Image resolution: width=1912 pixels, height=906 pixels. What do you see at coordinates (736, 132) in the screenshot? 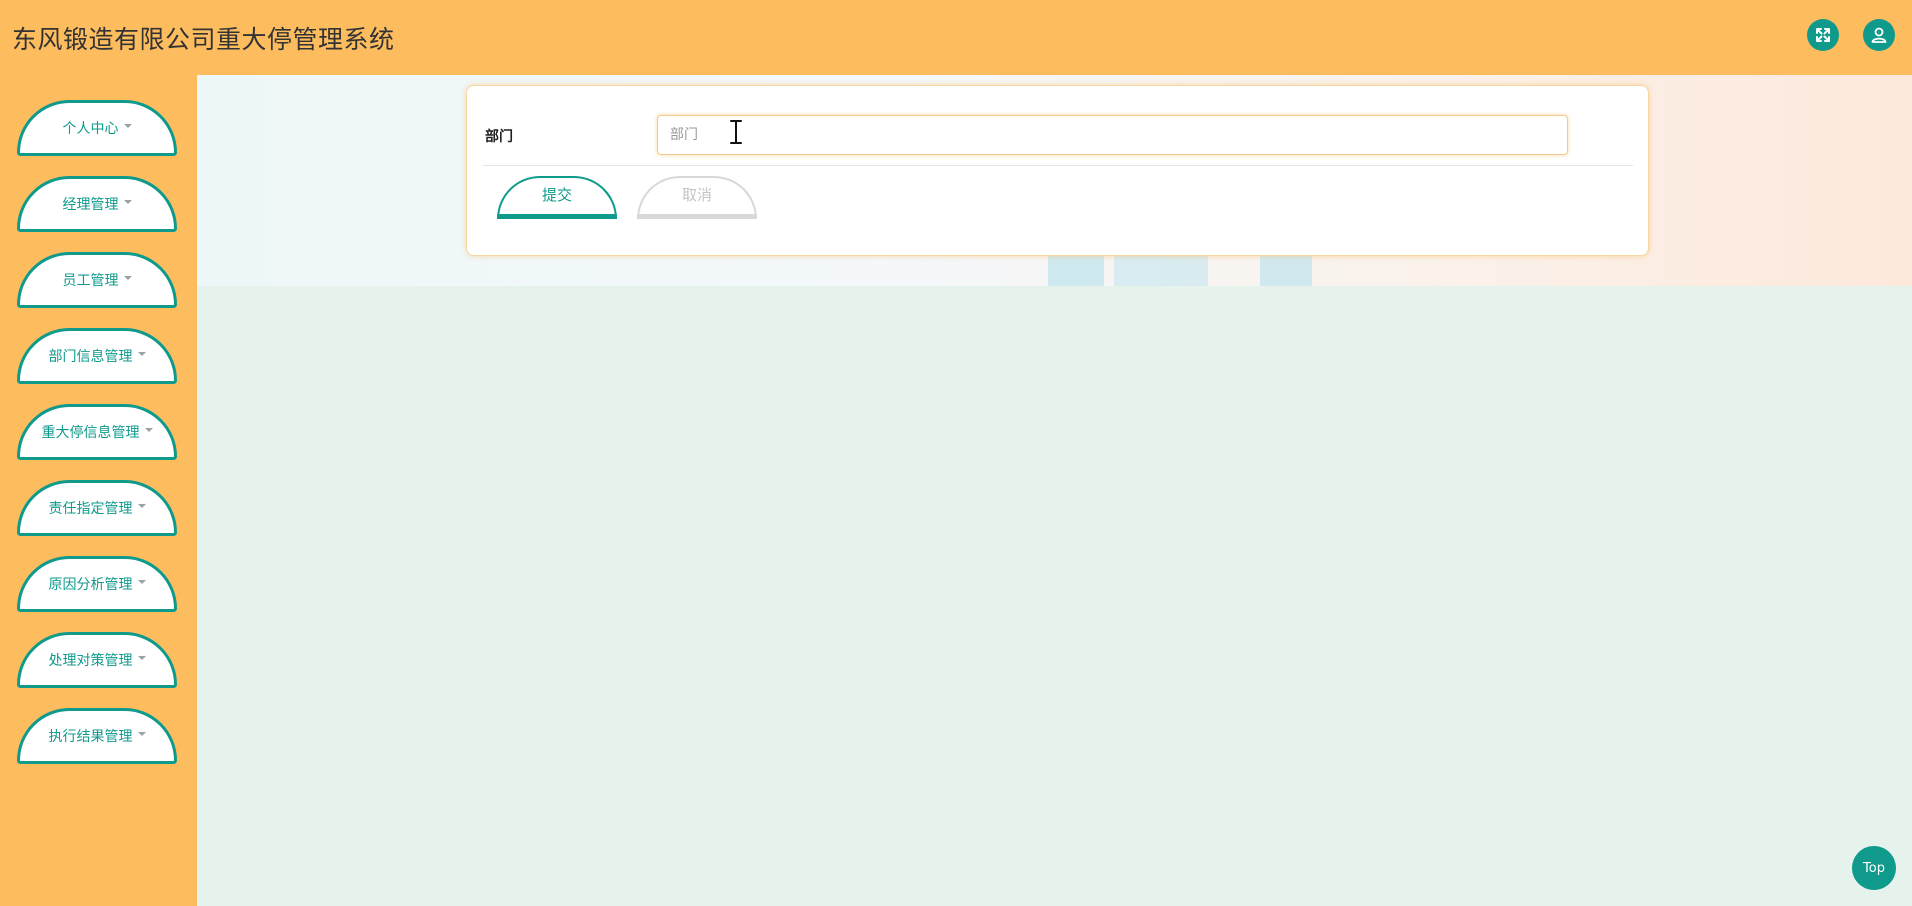
I see `text-cursor-icon` at bounding box center [736, 132].